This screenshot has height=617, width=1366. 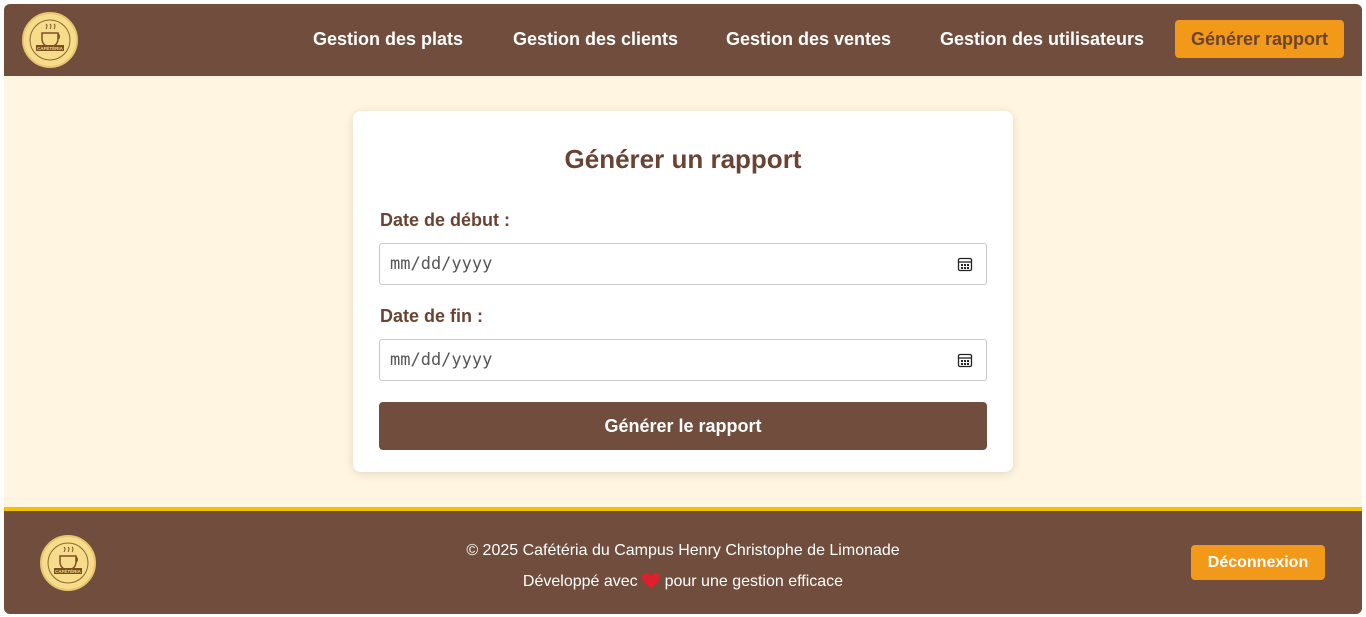 I want to click on footer-tagline-prefix: Développé avec, so click(x=580, y=581).